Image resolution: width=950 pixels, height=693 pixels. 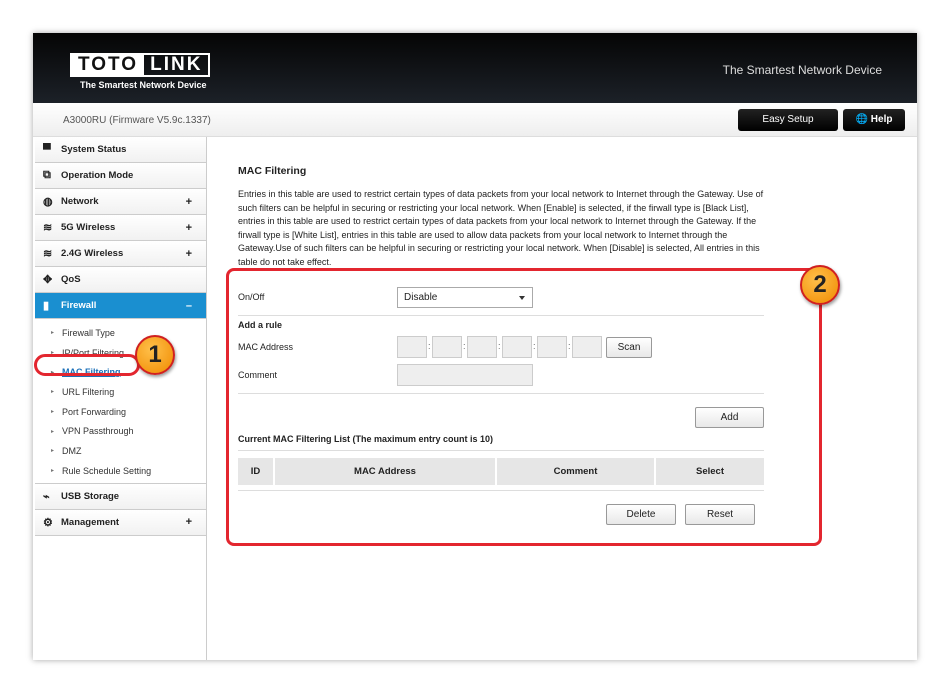 I want to click on sidebar-item: ✥ QoS, so click(x=120, y=280).